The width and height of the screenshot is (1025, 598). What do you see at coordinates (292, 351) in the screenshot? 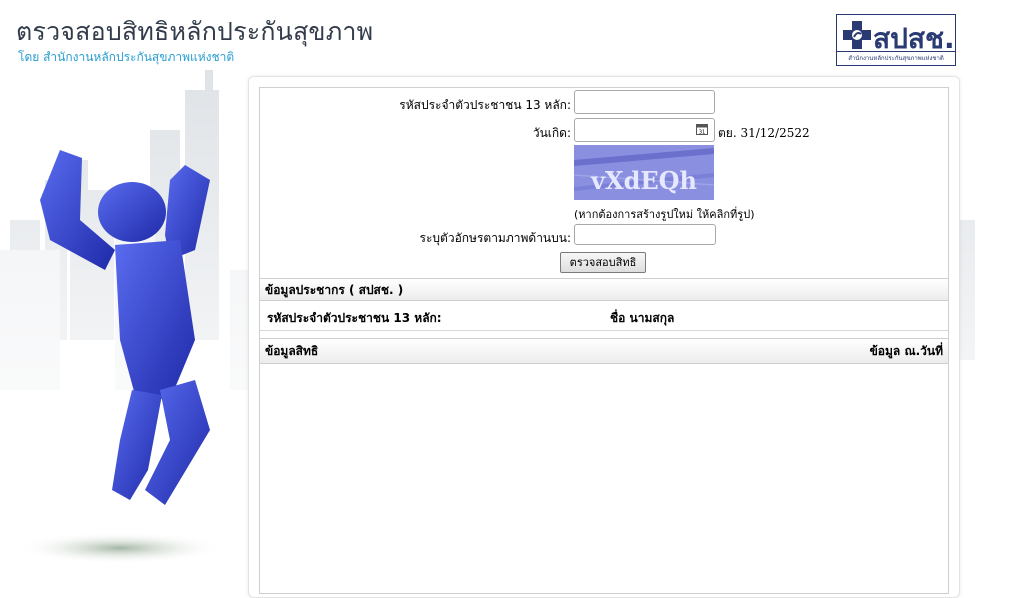
I see `rights-heading: ข้อมูลสิทธิ` at bounding box center [292, 351].